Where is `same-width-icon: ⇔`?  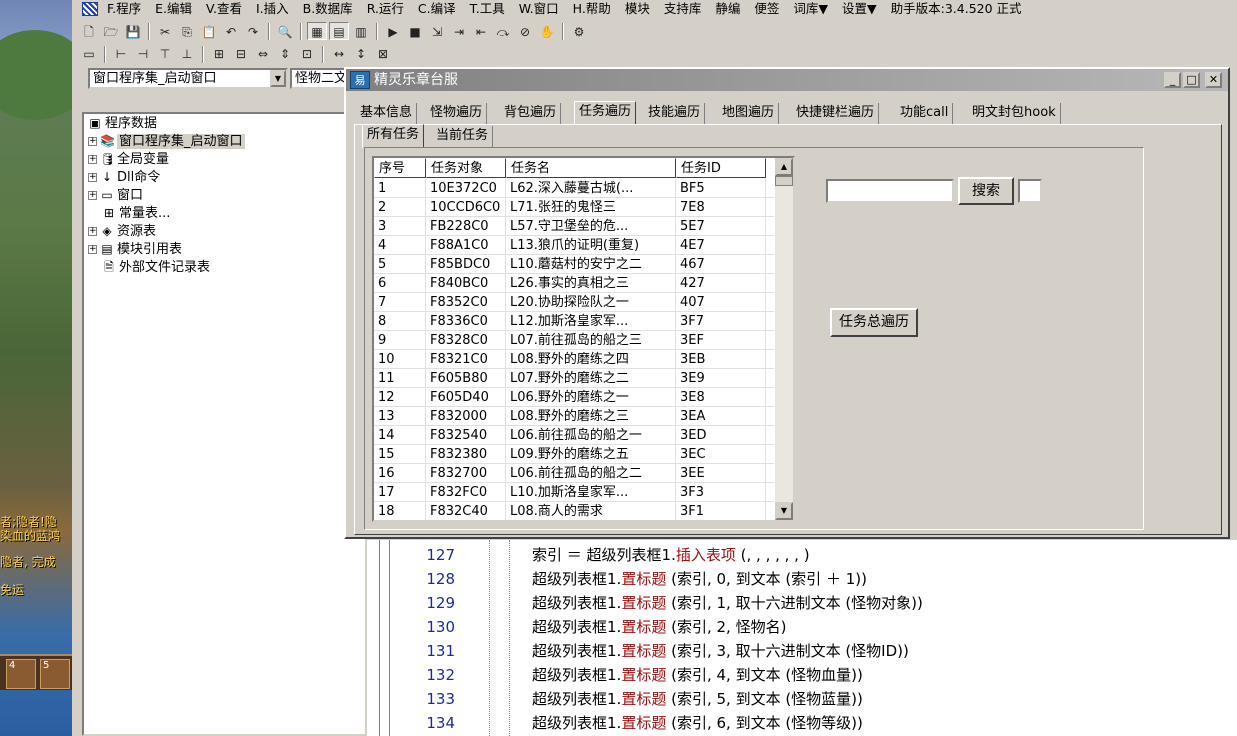
same-width-icon: ⇔ is located at coordinates (263, 54).